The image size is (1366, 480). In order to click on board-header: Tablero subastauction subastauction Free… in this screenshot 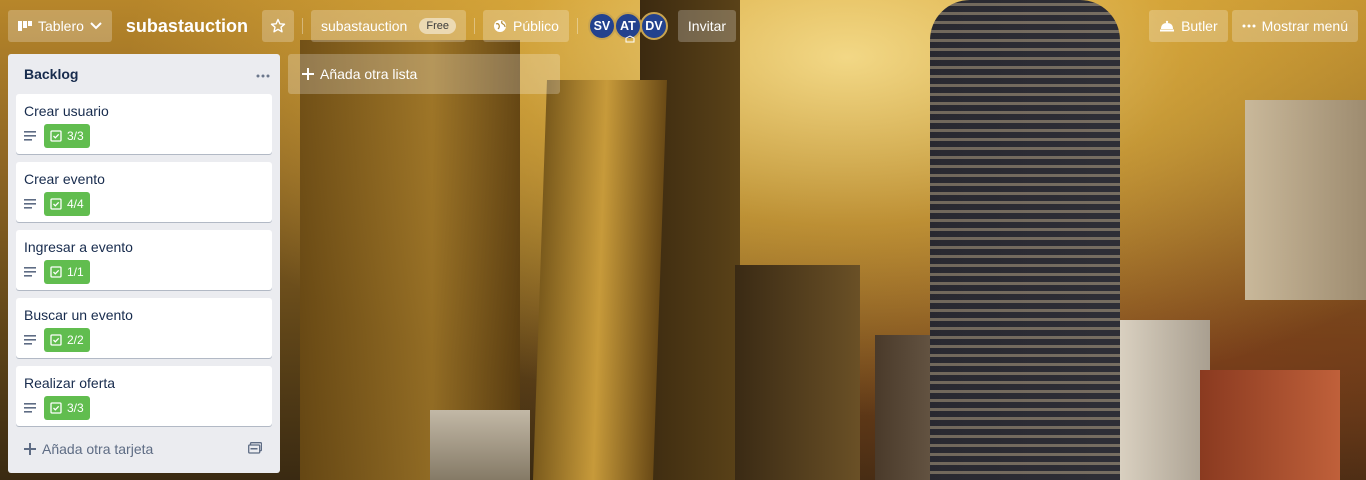, I will do `click(683, 26)`.